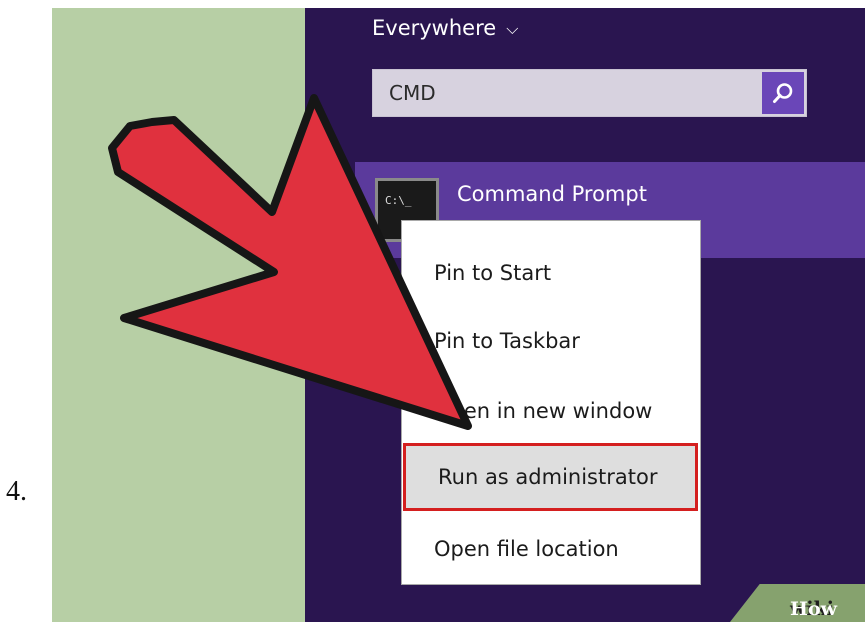 The height and width of the screenshot is (622, 865). What do you see at coordinates (16, 491) in the screenshot?
I see `step-number: 4.` at bounding box center [16, 491].